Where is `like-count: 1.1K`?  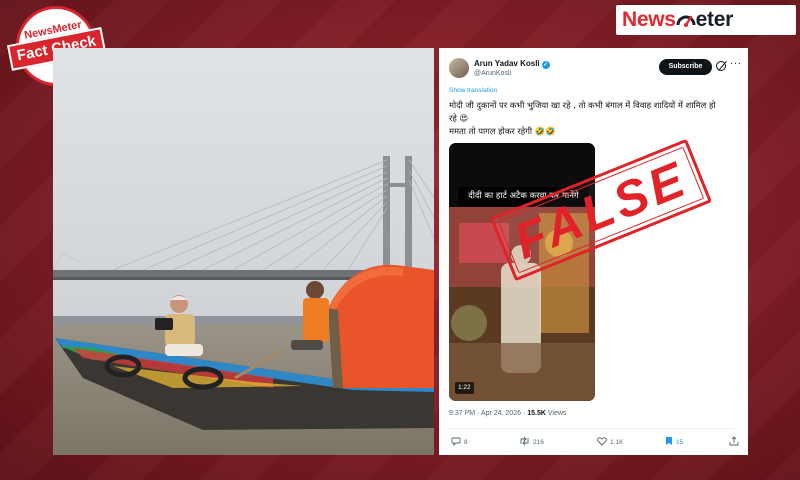 like-count: 1.1K is located at coordinates (617, 442).